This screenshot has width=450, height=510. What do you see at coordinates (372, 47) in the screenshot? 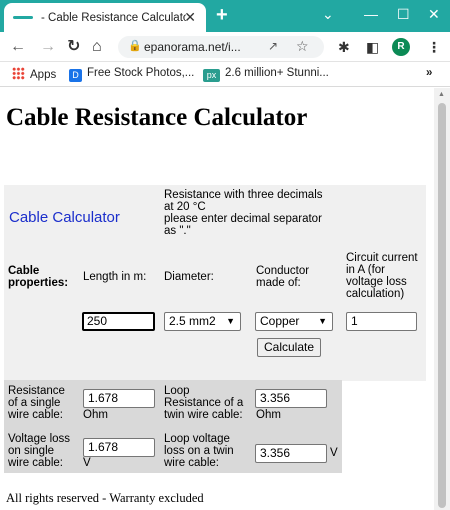
I see `side-panel-icon: ◧` at bounding box center [372, 47].